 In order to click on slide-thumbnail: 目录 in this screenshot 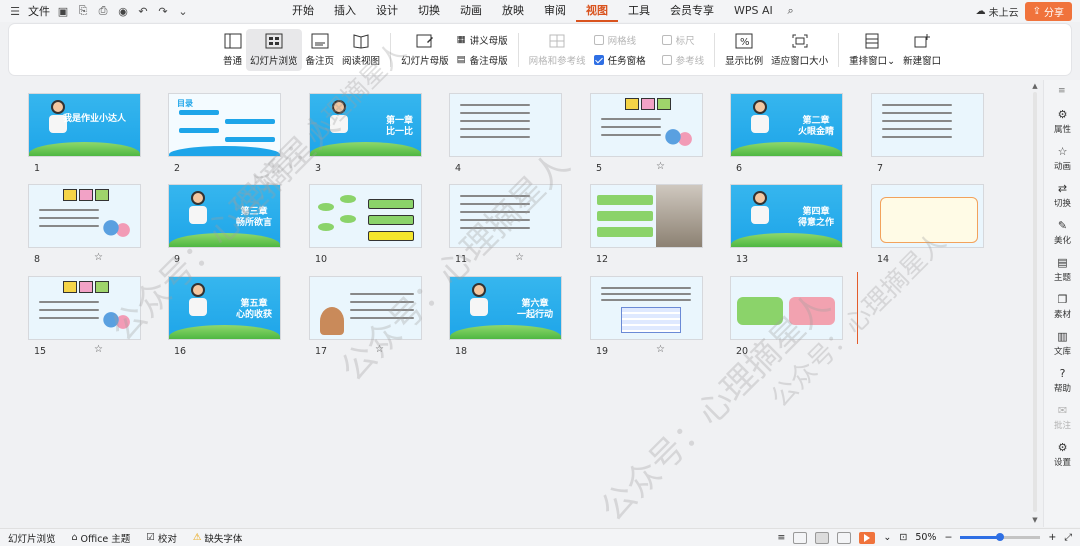, I will do `click(224, 125)`.